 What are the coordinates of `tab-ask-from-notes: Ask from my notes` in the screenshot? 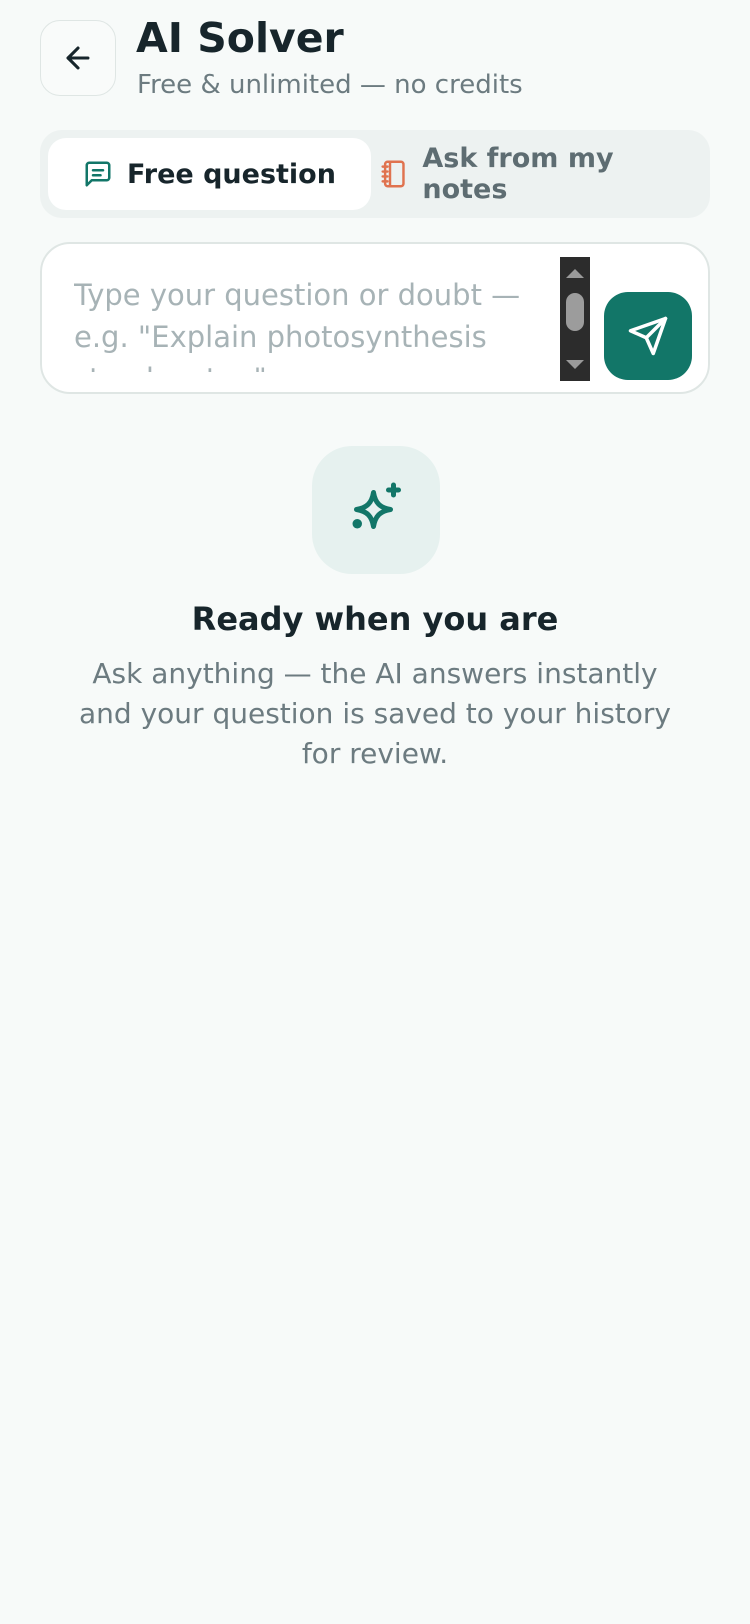 It's located at (540, 174).